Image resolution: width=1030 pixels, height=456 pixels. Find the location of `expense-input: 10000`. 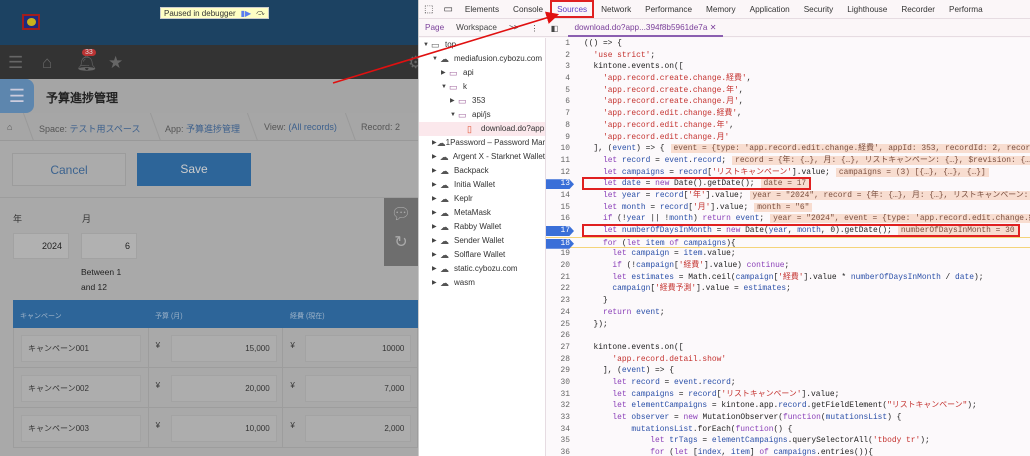

expense-input: 10000 is located at coordinates (358, 348).